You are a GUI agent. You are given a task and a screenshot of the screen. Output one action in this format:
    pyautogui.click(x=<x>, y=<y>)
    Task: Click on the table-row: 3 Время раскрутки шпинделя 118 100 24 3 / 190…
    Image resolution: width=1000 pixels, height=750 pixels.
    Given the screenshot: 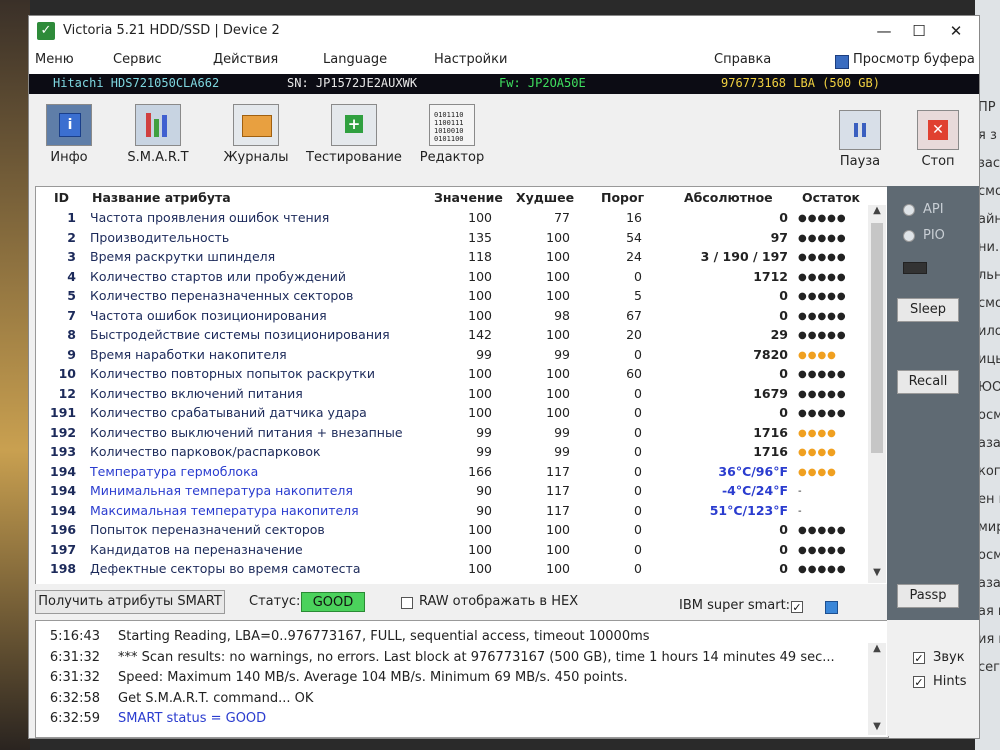 What is the action you would take?
    pyautogui.click(x=451, y=258)
    